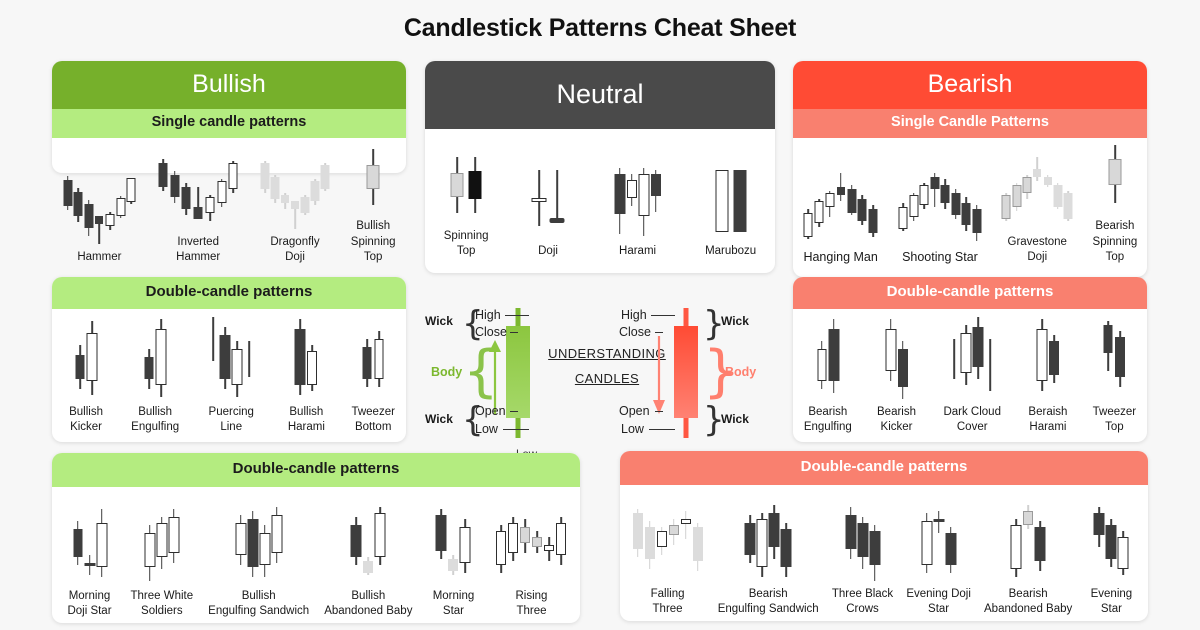 This screenshot has width=1200, height=630. What do you see at coordinates (897, 376) in the screenshot?
I see `pattern-bearish-kicker: Bearish Kicker` at bounding box center [897, 376].